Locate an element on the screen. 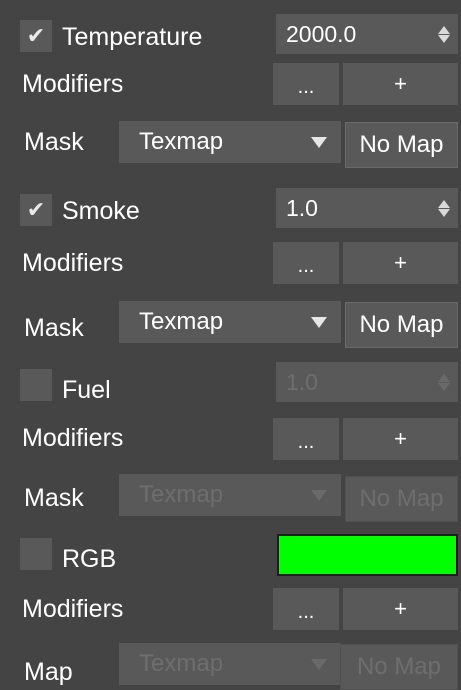  fuel-mask-nomap-button: No Map is located at coordinates (401, 499).